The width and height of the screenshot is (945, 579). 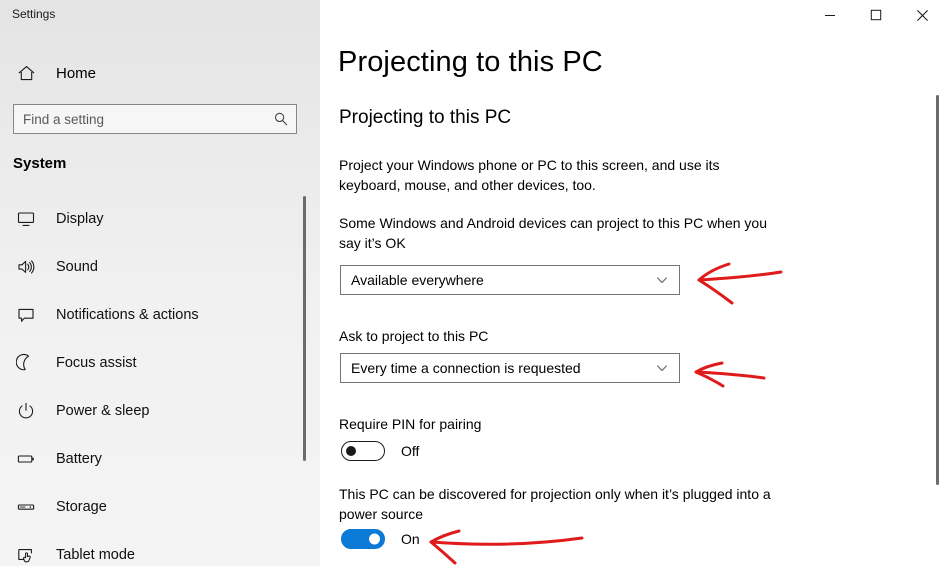 What do you see at coordinates (26, 459) in the screenshot?
I see `battery-icon` at bounding box center [26, 459].